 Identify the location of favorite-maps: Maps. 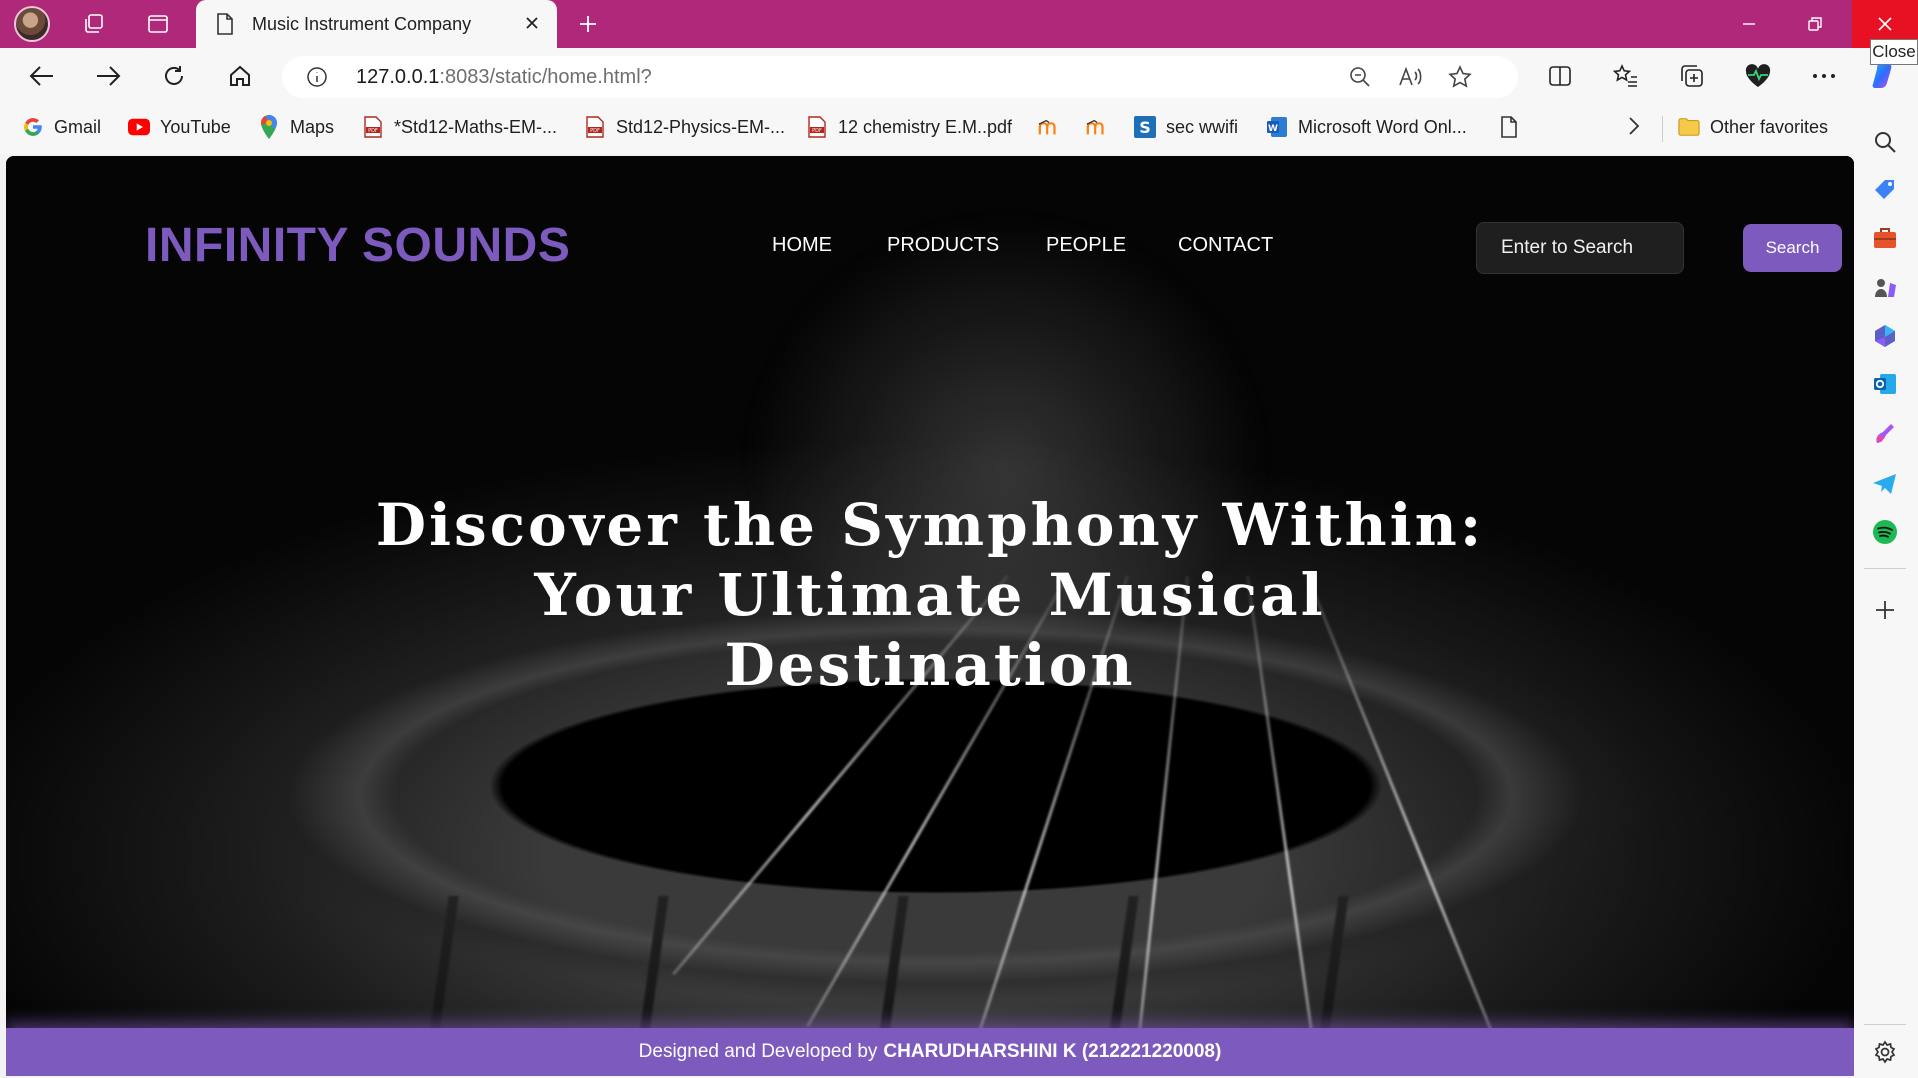
(296, 127).